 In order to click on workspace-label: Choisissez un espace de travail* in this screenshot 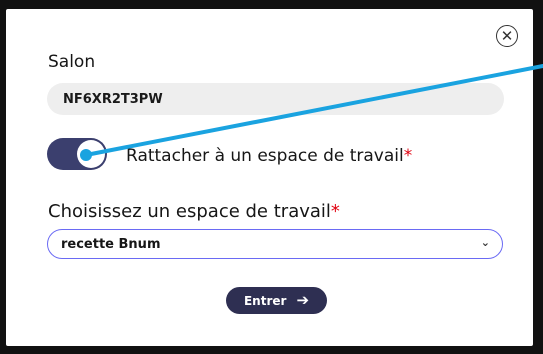, I will do `click(194, 211)`.